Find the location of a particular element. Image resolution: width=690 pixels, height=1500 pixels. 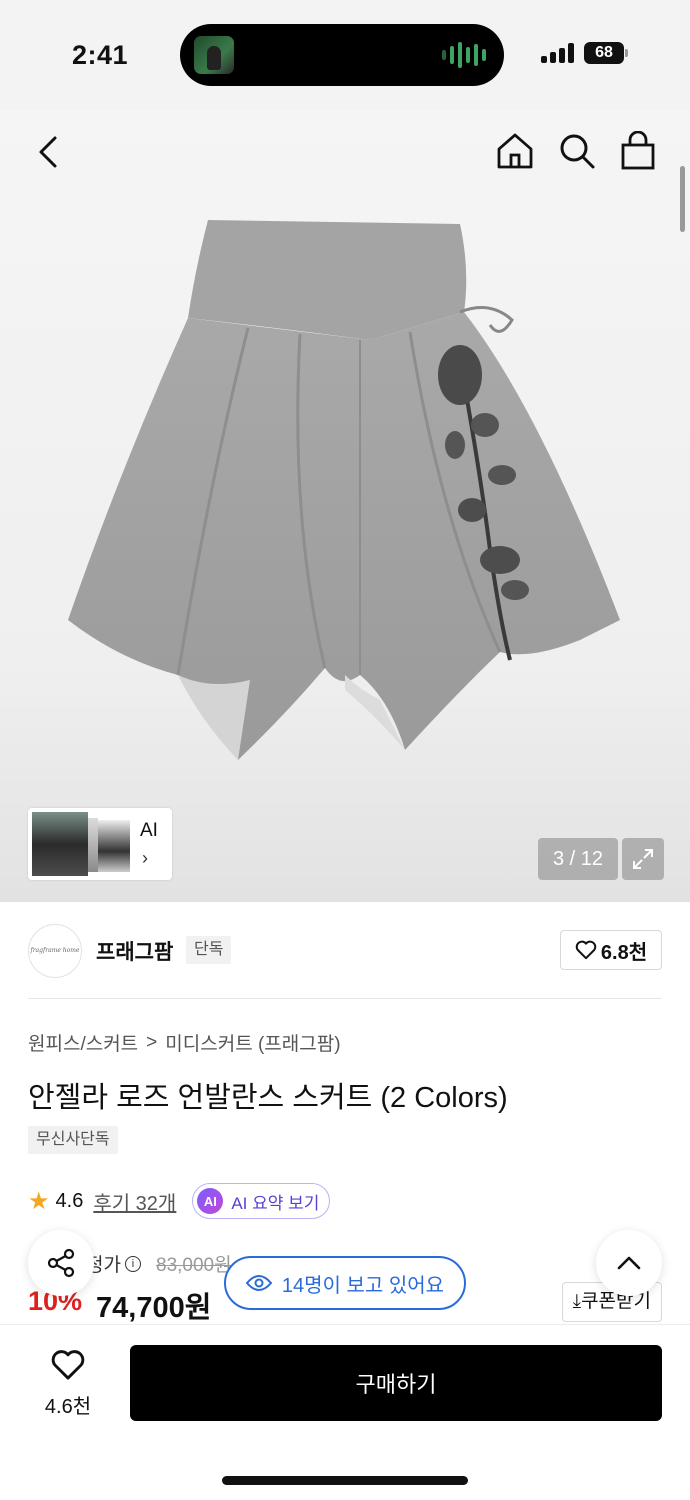

status-bar: 2:41 68 is located at coordinates (345, 55).